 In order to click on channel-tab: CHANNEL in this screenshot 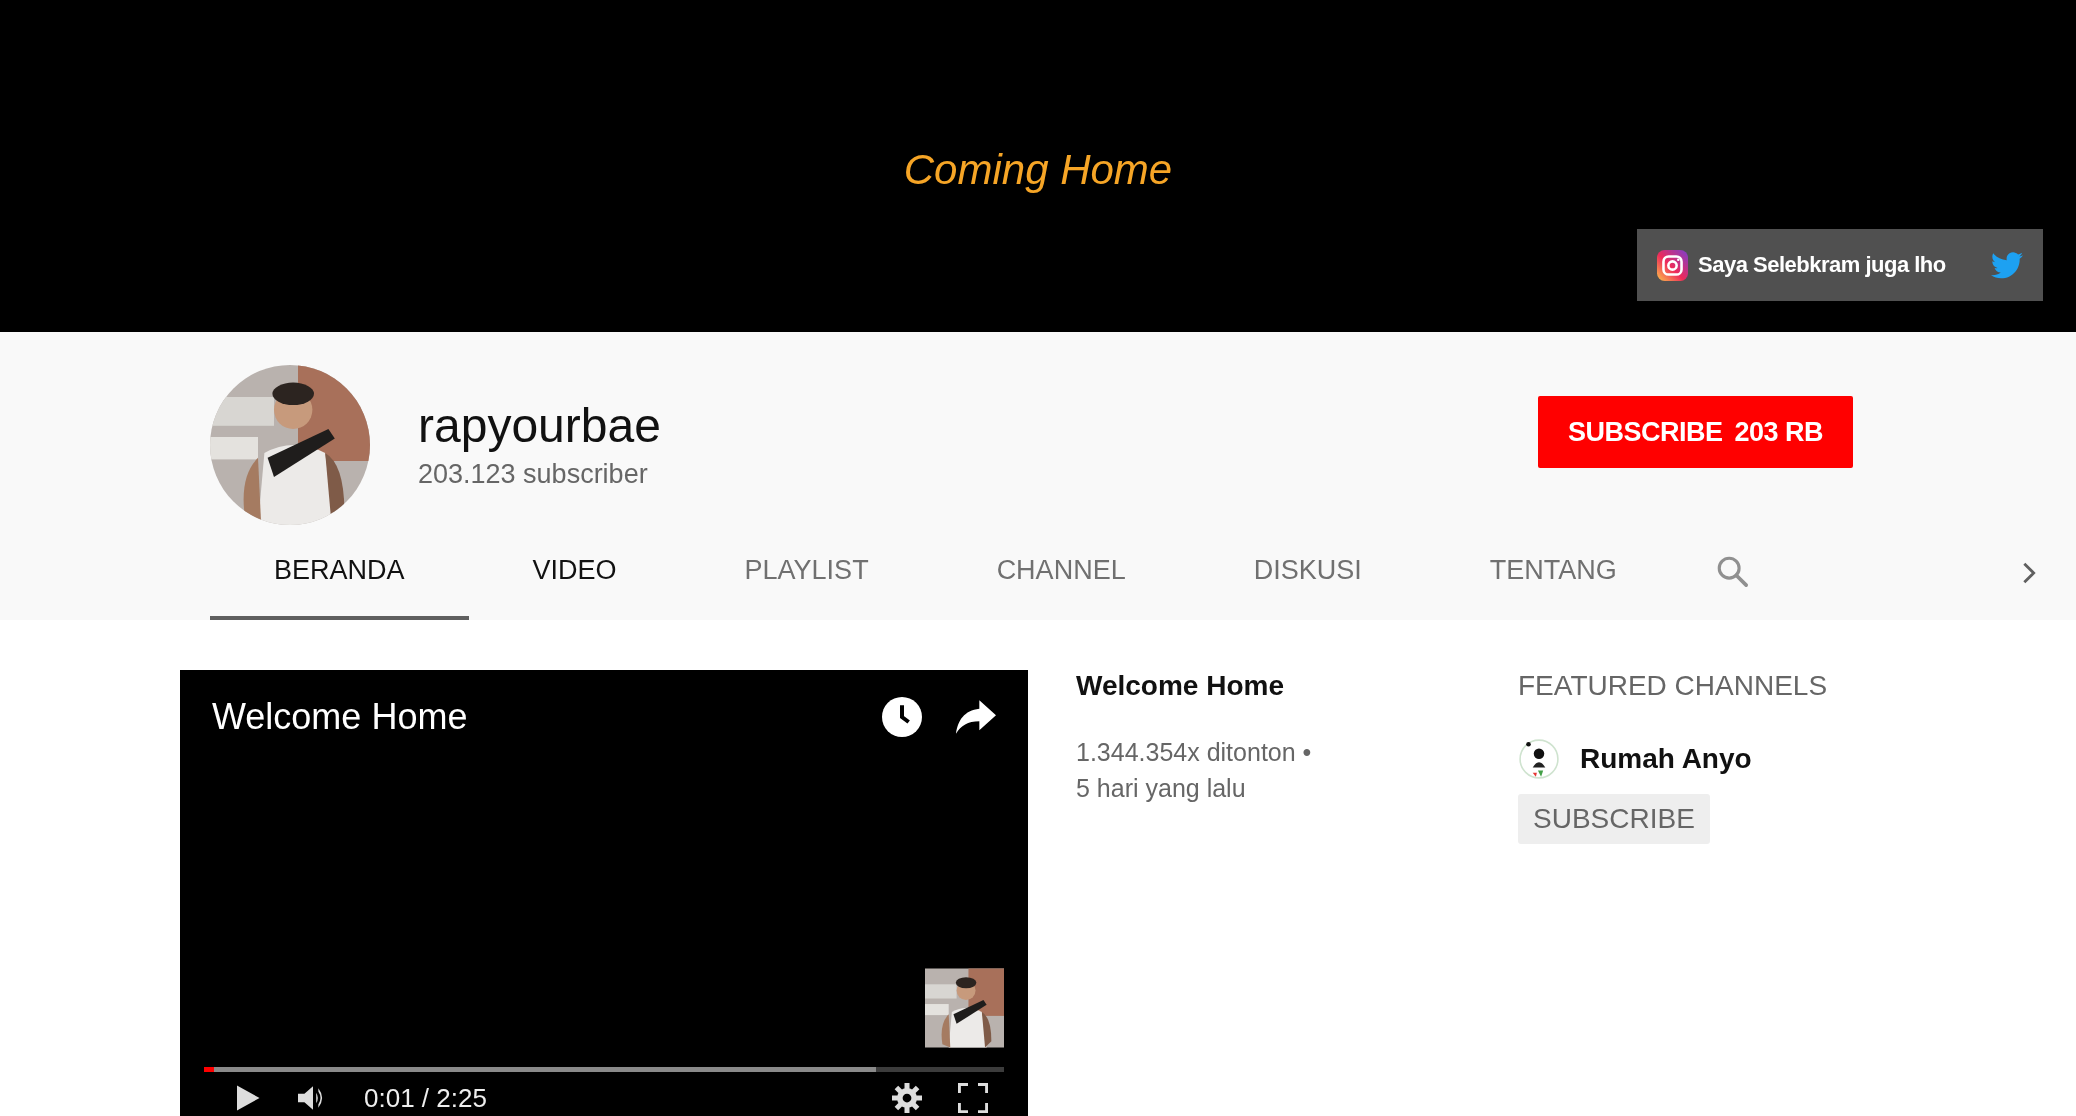, I will do `click(1061, 572)`.